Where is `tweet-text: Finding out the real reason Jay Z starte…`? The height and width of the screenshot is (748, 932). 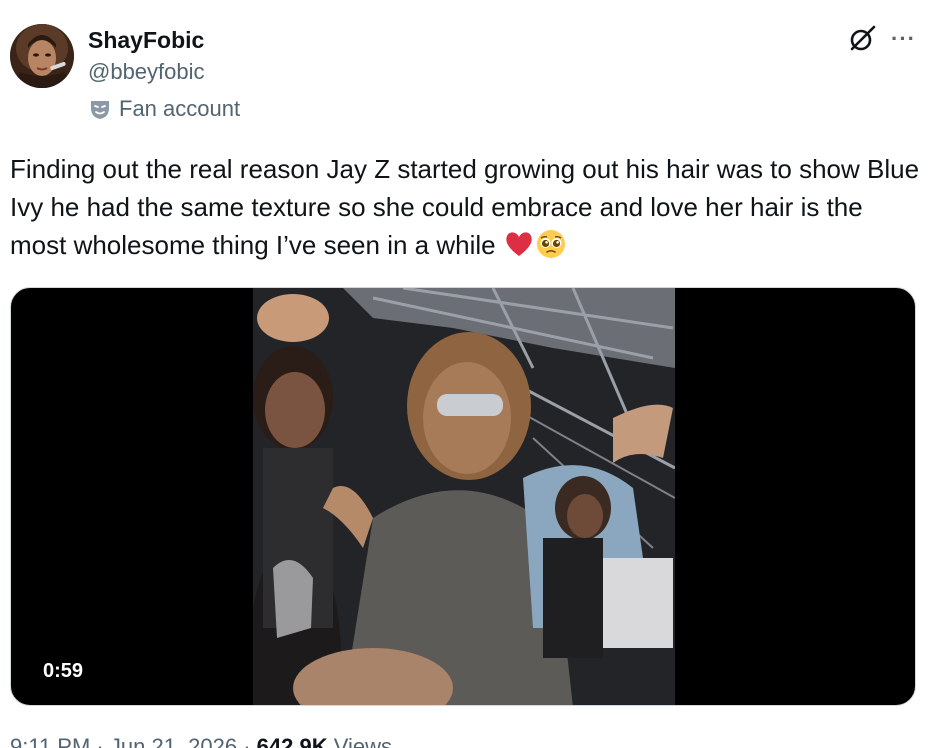
tweet-text: Finding out the real reason Jay Z starte… is located at coordinates (466, 207).